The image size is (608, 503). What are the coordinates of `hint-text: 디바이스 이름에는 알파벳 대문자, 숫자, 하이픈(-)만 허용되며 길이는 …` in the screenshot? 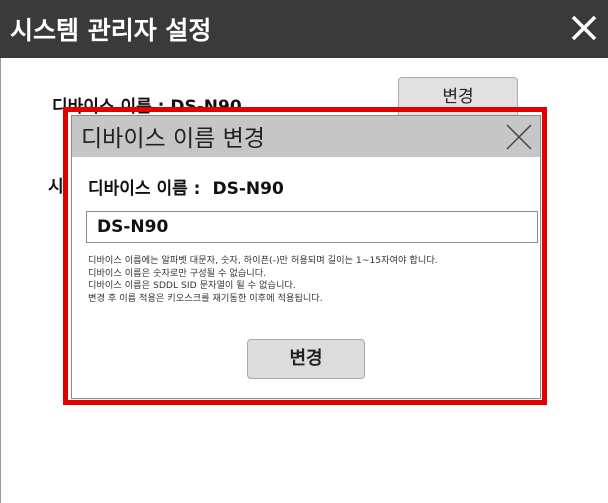 It's located at (311, 280).